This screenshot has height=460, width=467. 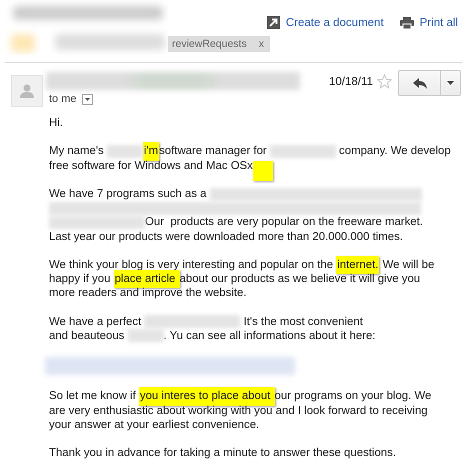 What do you see at coordinates (261, 44) in the screenshot?
I see `remove-label-button: x` at bounding box center [261, 44].